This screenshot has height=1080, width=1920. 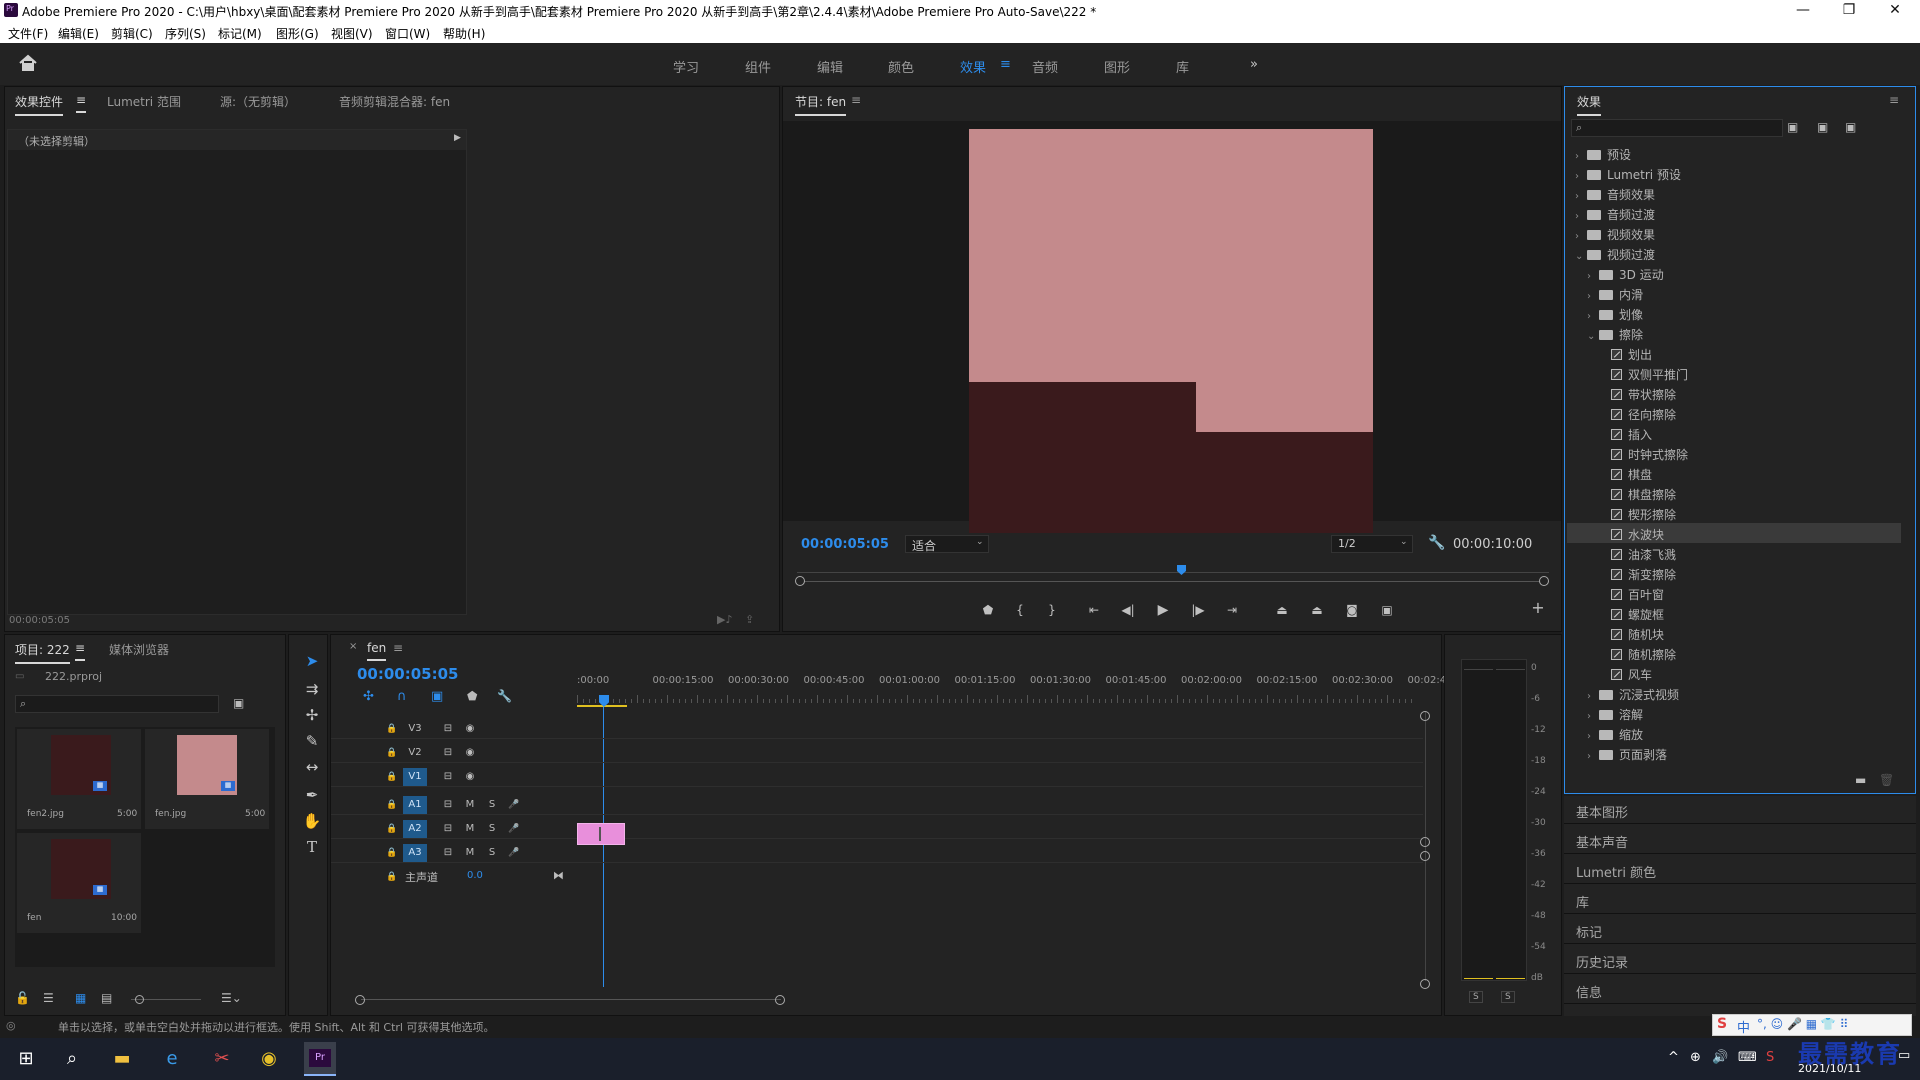 I want to click on add-marker-icon: ⬟, so click(x=472, y=696).